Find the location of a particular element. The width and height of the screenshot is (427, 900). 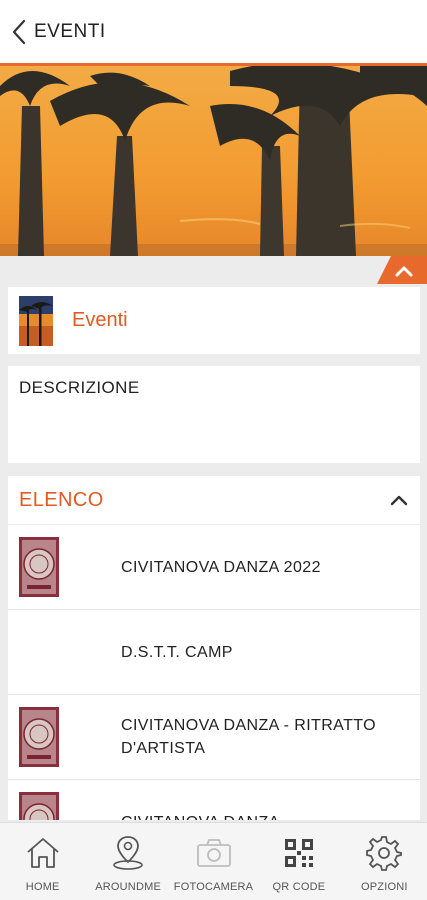

collapse-header-button is located at coordinates (402, 270).